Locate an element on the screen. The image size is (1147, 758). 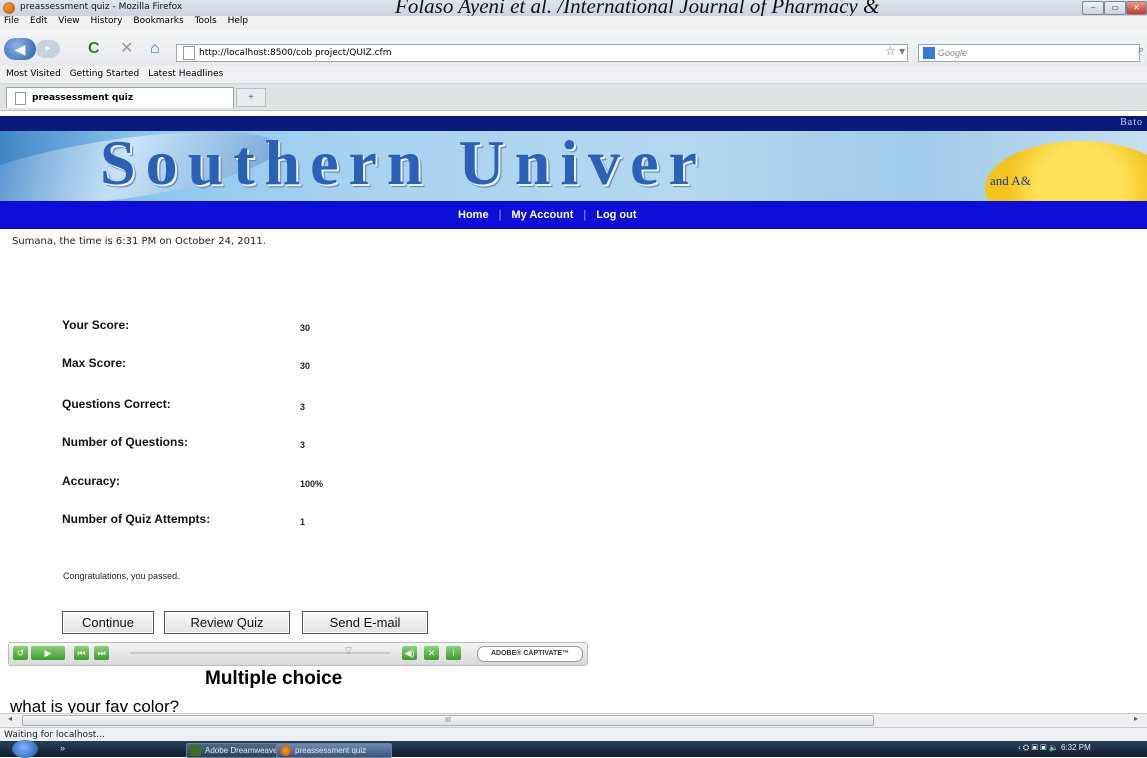
scrollbar-thumb: III is located at coordinates (448, 720).